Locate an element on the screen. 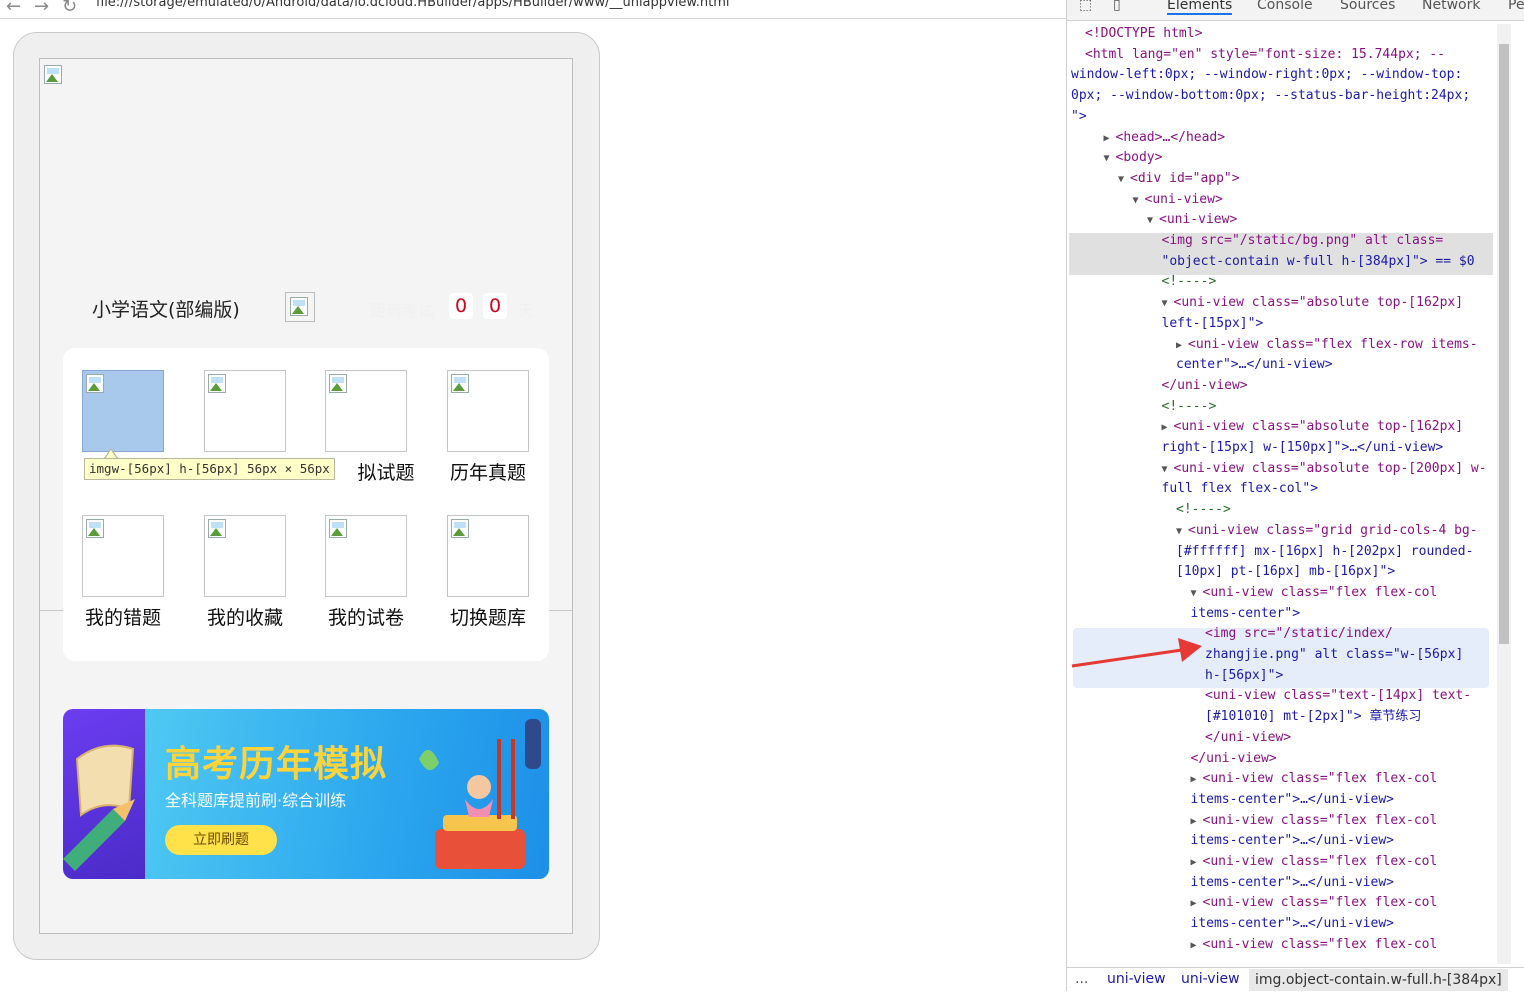 This screenshot has height=992, width=1524. devtools-tab-bar: ⬚ ▯ Elements Console Sources Network Pe is located at coordinates (1295, 10).